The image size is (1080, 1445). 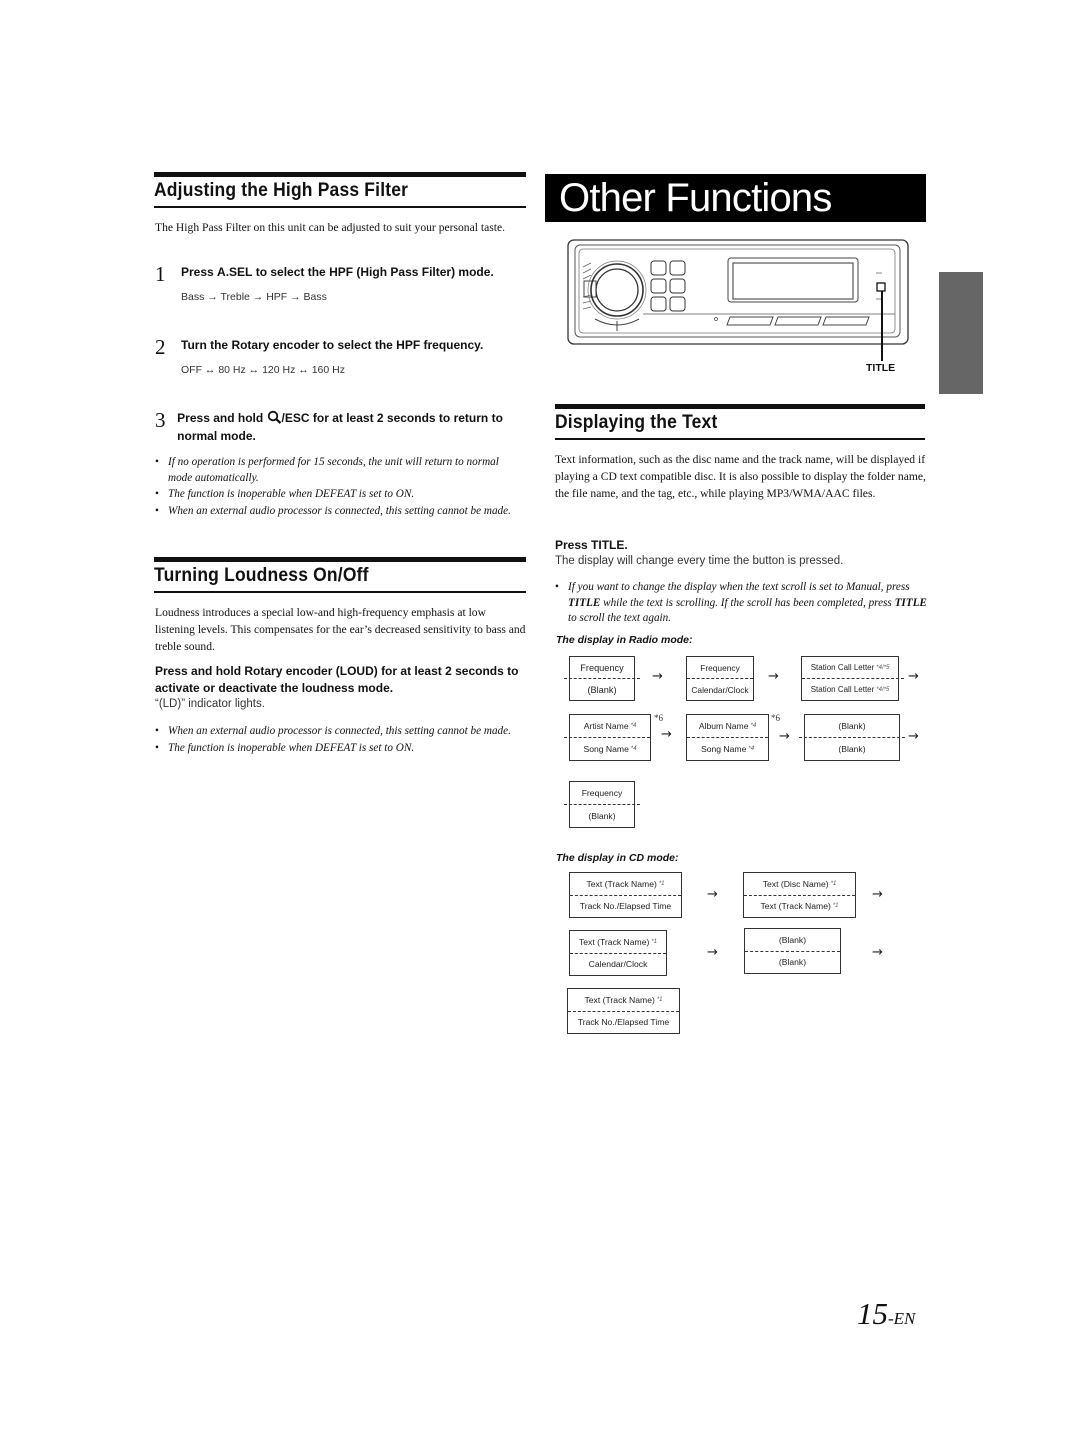 What do you see at coordinates (607, 737) in the screenshot?
I see `radio-display-box: Artist Name *4 Song Name *4` at bounding box center [607, 737].